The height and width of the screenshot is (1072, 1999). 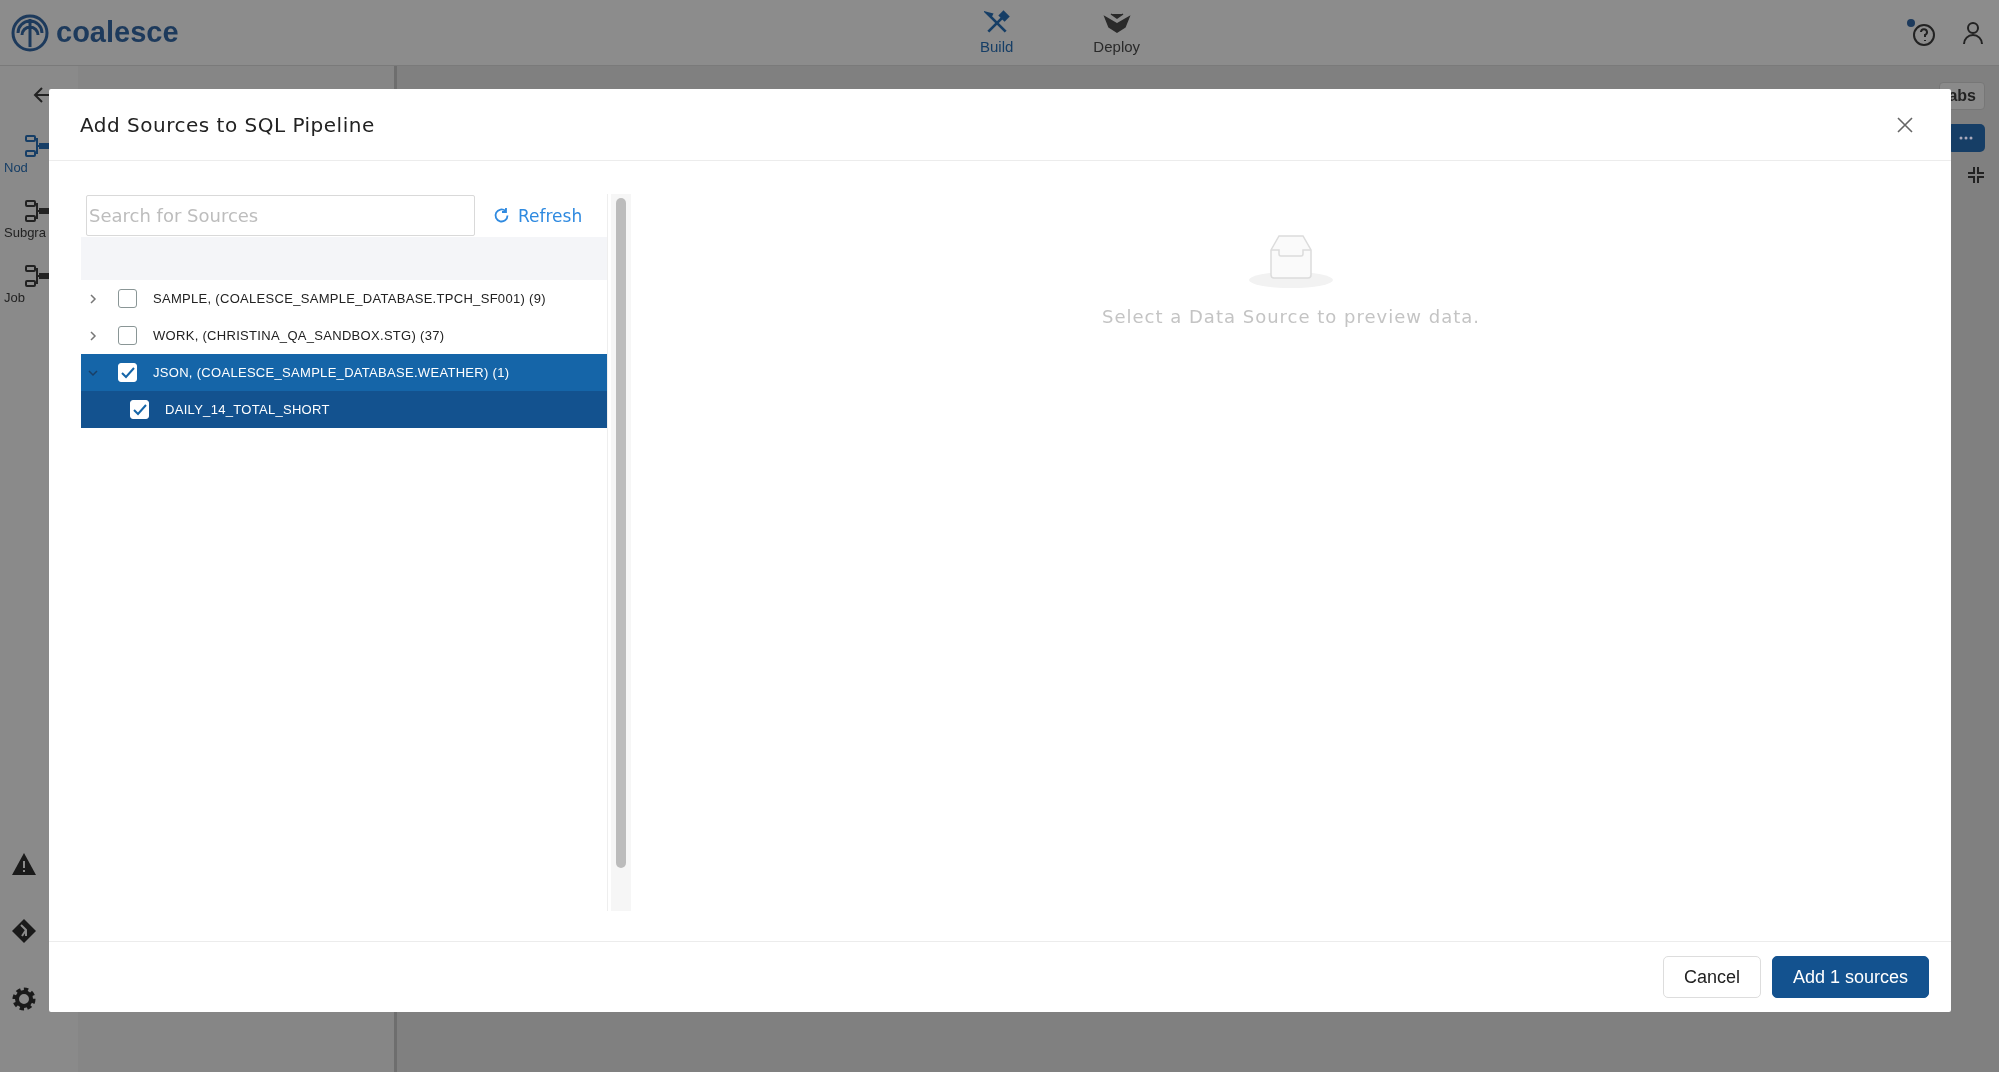 What do you see at coordinates (344, 409) in the screenshot?
I see `tree-row: DAILY_14_TOTAL_SHORT` at bounding box center [344, 409].